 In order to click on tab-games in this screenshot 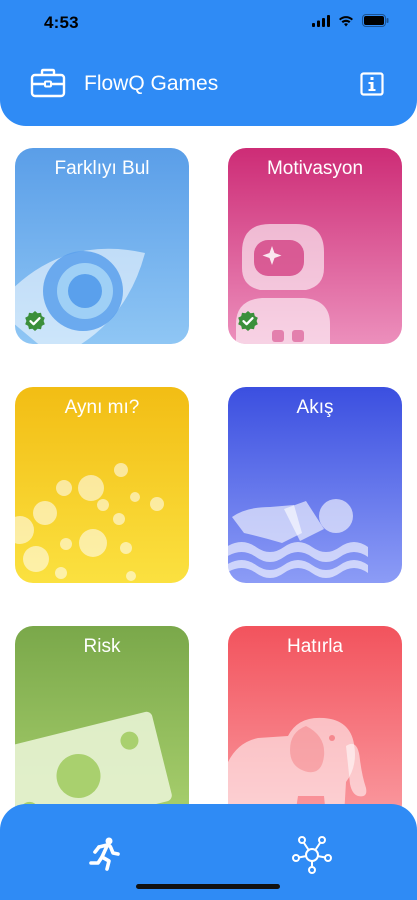, I will do `click(104, 854)`.